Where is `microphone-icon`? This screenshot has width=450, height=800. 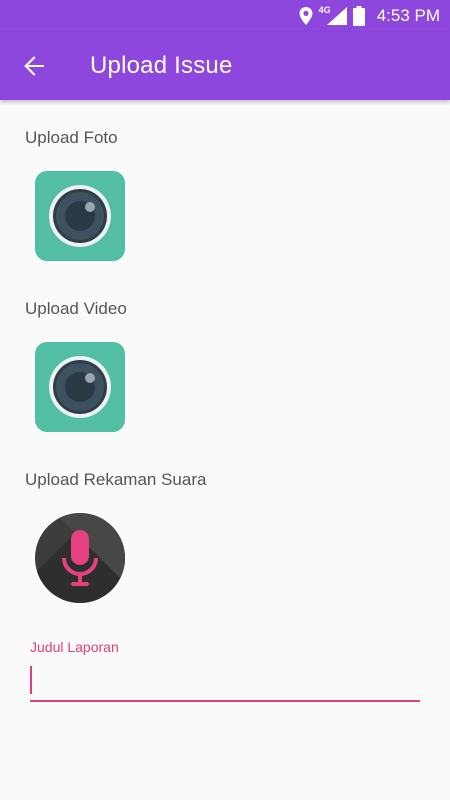 microphone-icon is located at coordinates (80, 558).